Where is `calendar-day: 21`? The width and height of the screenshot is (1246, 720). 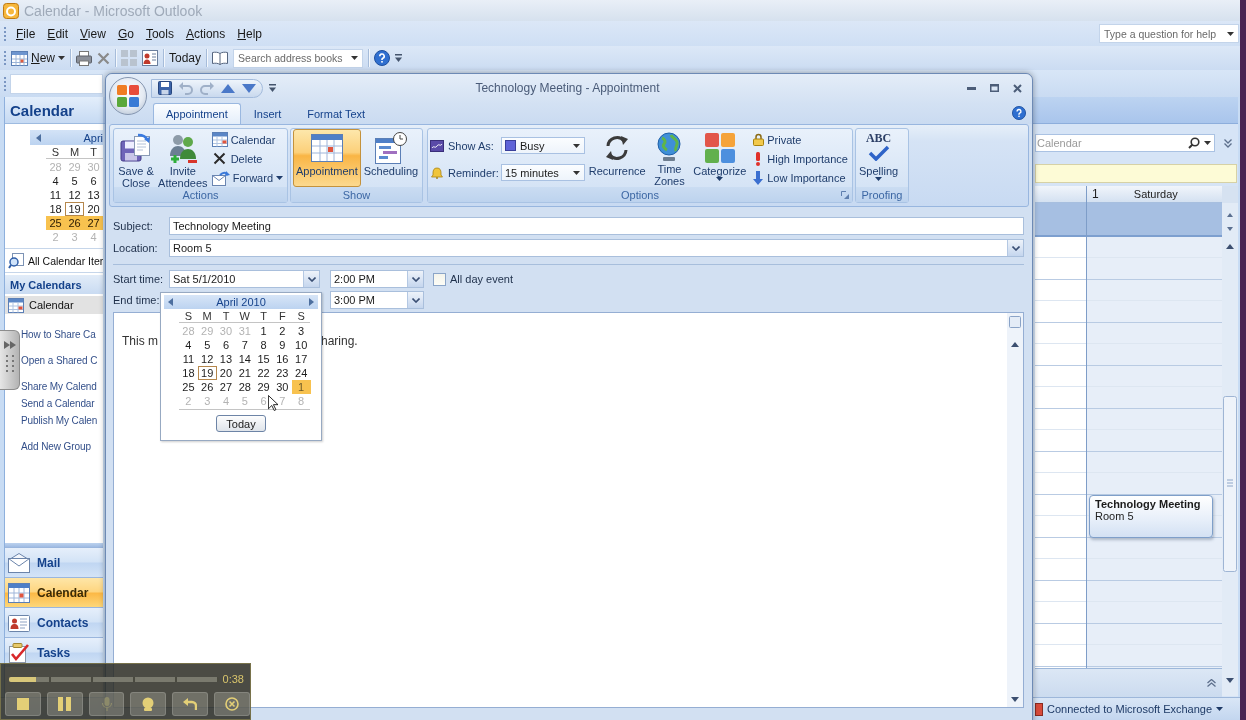
calendar-day: 21 is located at coordinates (245, 373).